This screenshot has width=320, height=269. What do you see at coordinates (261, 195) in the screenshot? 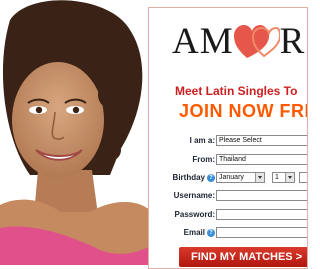
I see `username-input` at bounding box center [261, 195].